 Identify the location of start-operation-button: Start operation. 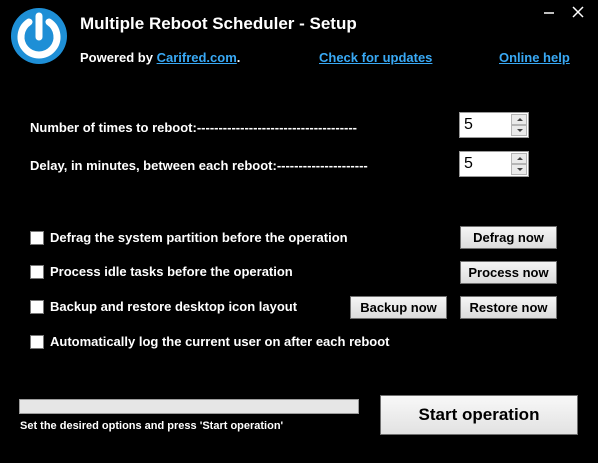
(479, 415).